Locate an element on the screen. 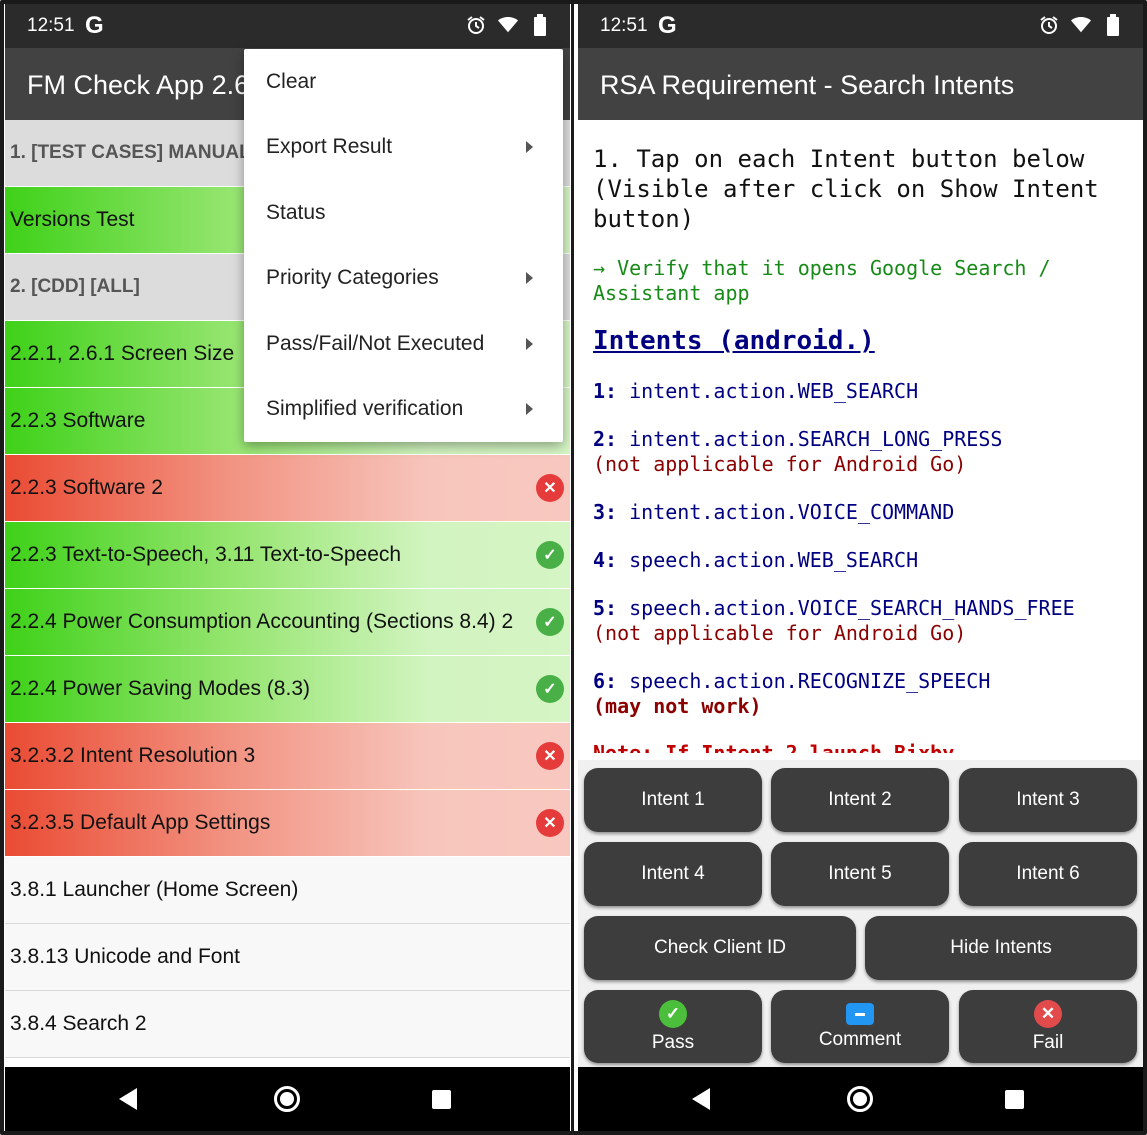 This screenshot has height=1135, width=1147. intent-3-button: Intent 3 is located at coordinates (1048, 800).